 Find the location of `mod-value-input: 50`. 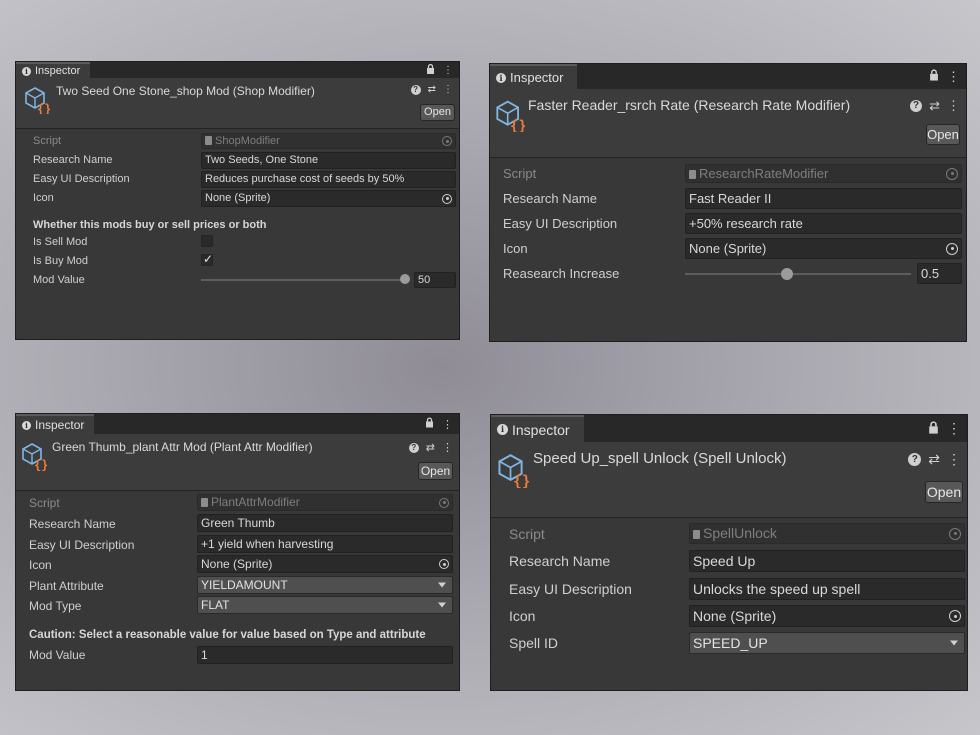

mod-value-input: 50 is located at coordinates (435, 280).